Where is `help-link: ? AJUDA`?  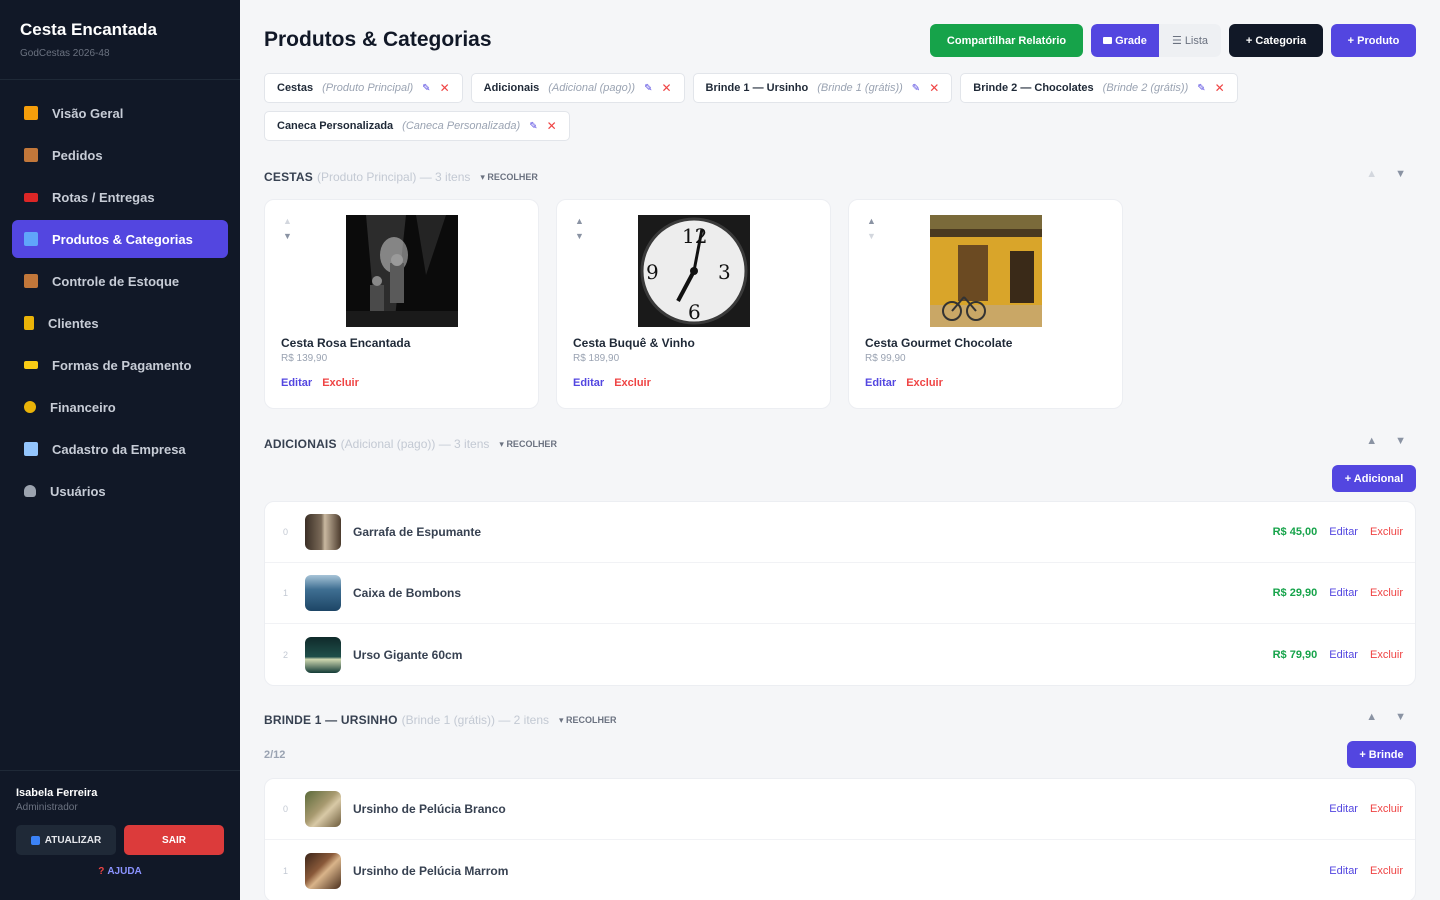
help-link: ? AJUDA is located at coordinates (120, 871).